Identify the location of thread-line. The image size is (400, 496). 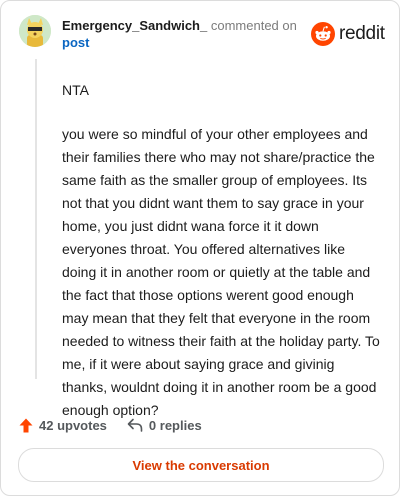
(36, 219).